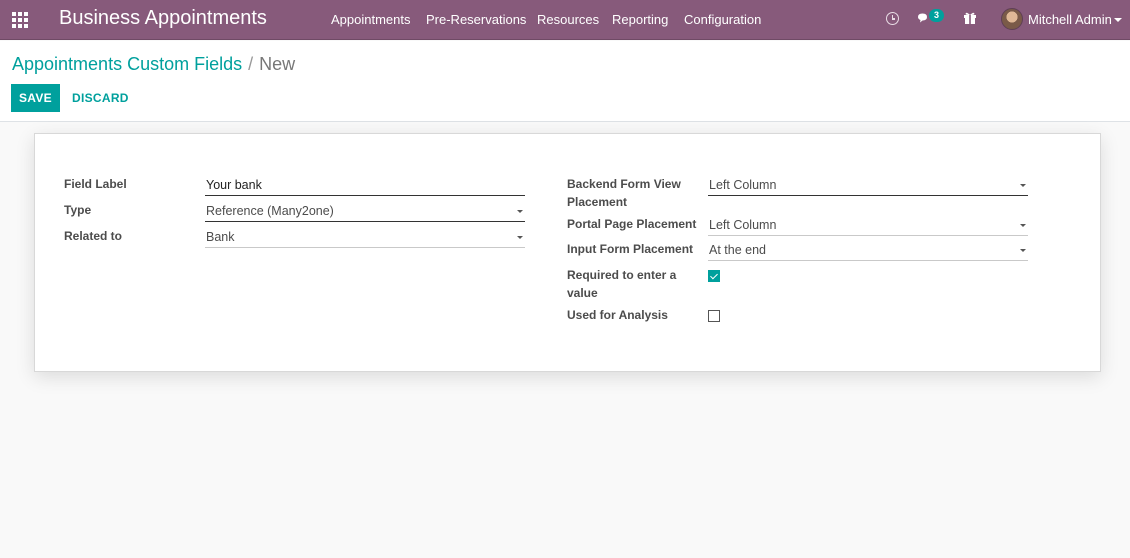 Image resolution: width=1130 pixels, height=558 pixels. What do you see at coordinates (1023, 185) in the screenshot?
I see `backend-placement-chevron-down-icon` at bounding box center [1023, 185].